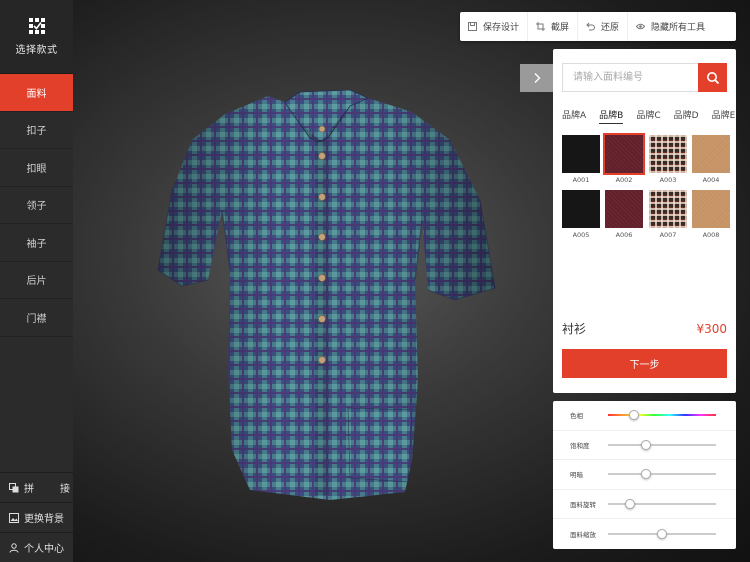 This screenshot has width=750, height=562. What do you see at coordinates (65, 489) in the screenshot?
I see `splice-label-b: 接` at bounding box center [65, 489].